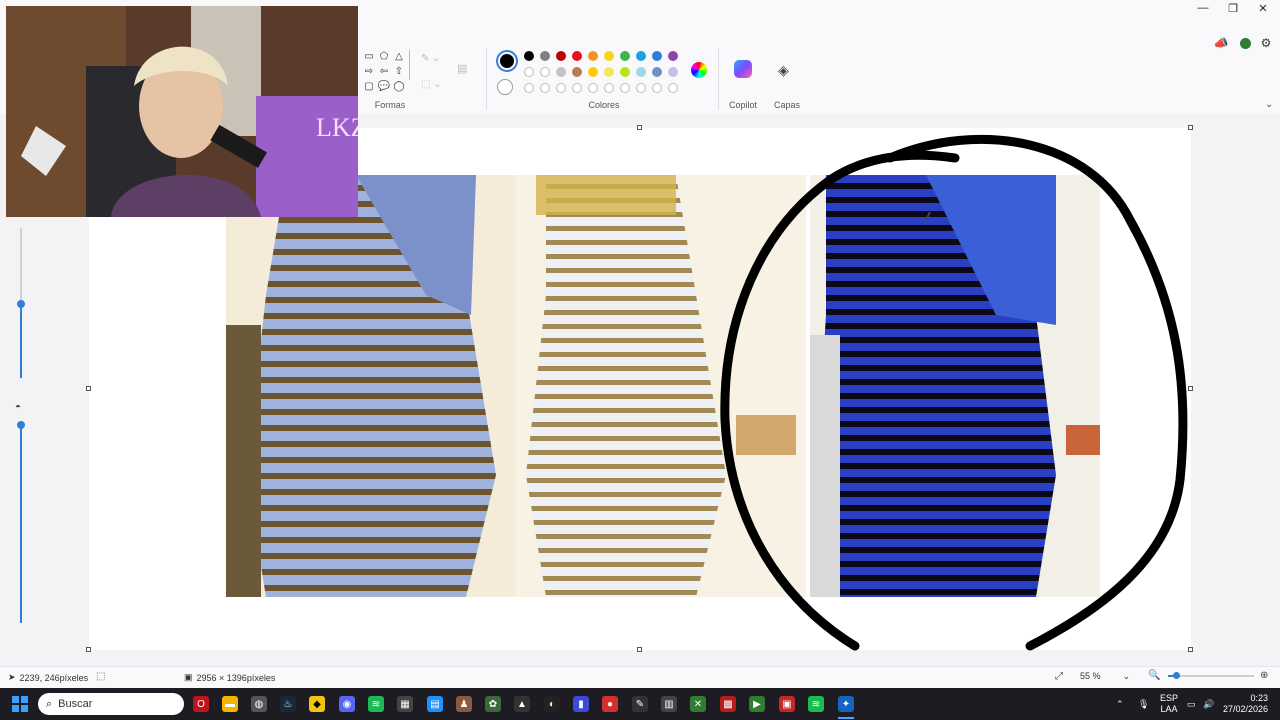  I want to click on game-icon-2: ✿, so click(493, 704).